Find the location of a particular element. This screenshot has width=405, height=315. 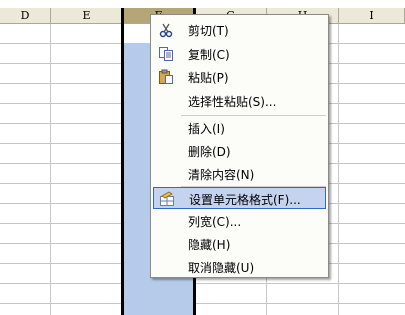

menu-item-unhide: 取消隐藏(U) is located at coordinates (239, 267).